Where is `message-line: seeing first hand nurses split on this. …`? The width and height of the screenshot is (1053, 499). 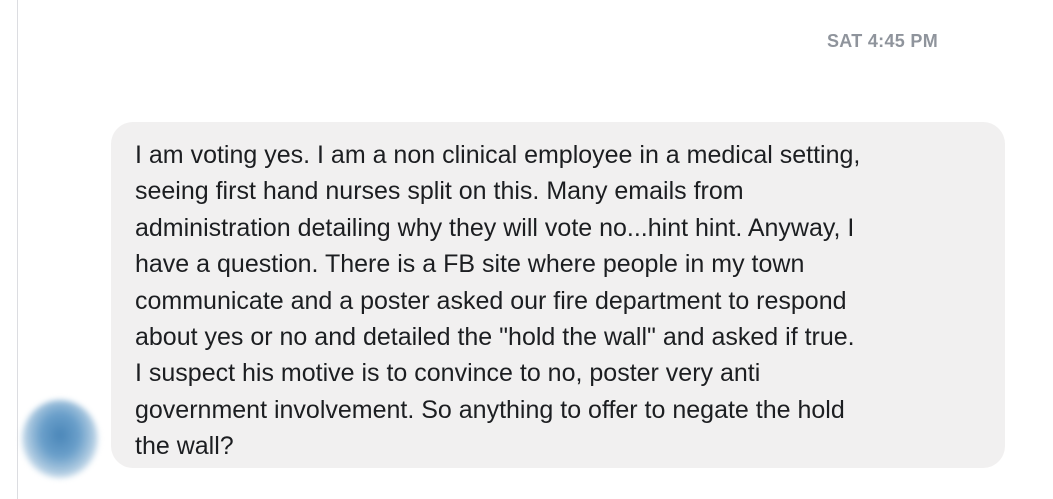 message-line: seeing first hand nurses split on this. … is located at coordinates (439, 191).